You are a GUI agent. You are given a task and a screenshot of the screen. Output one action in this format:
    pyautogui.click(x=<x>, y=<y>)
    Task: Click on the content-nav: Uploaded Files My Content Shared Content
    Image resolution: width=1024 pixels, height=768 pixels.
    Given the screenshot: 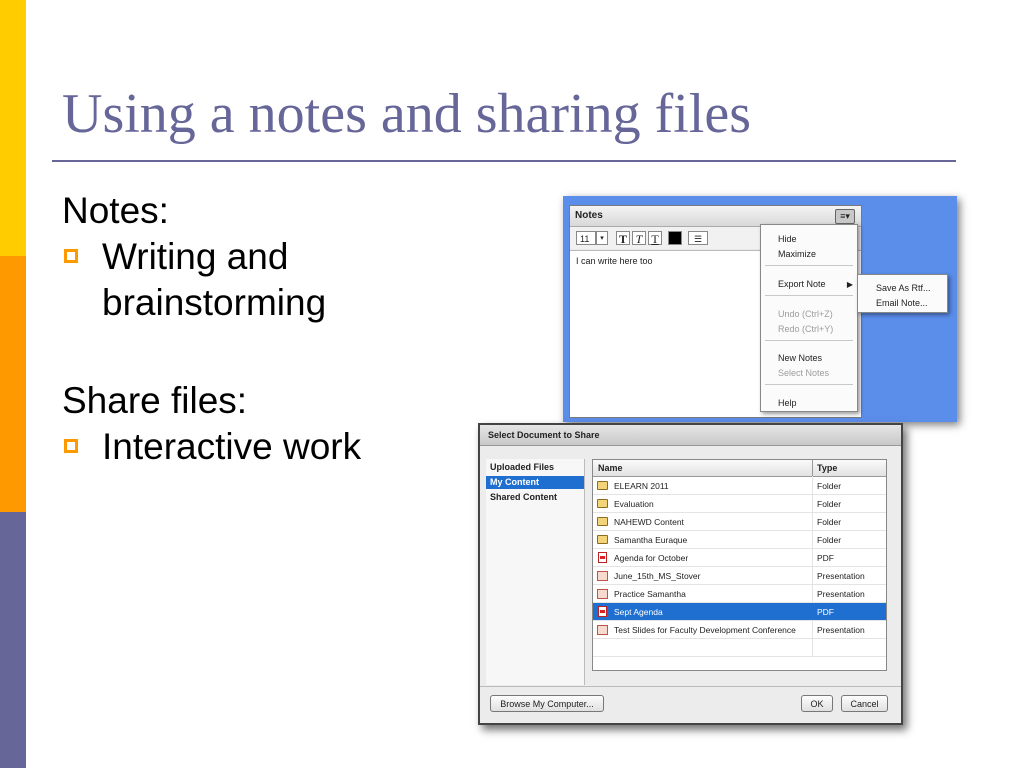 What is the action you would take?
    pyautogui.click(x=535, y=572)
    